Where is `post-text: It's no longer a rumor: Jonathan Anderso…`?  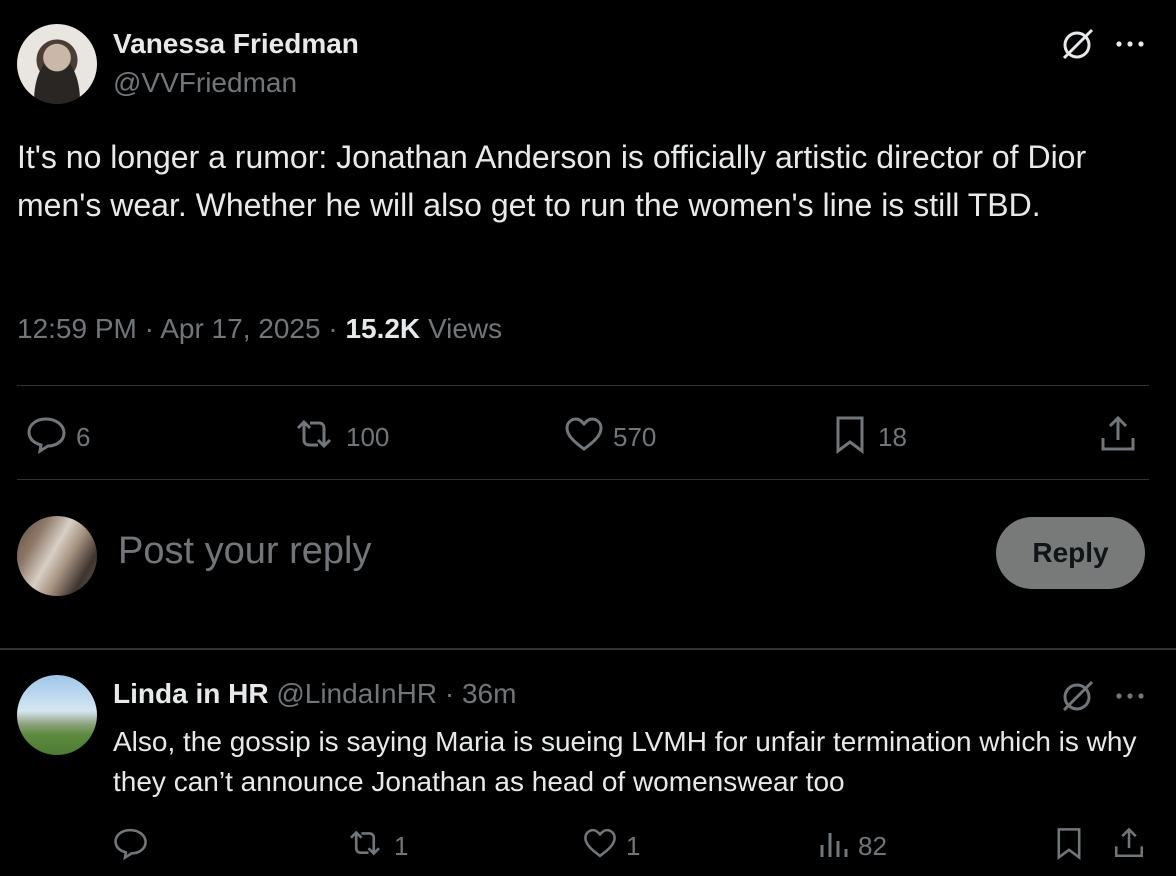
post-text: It's no longer a rumor: Jonathan Anderso… is located at coordinates (552, 181).